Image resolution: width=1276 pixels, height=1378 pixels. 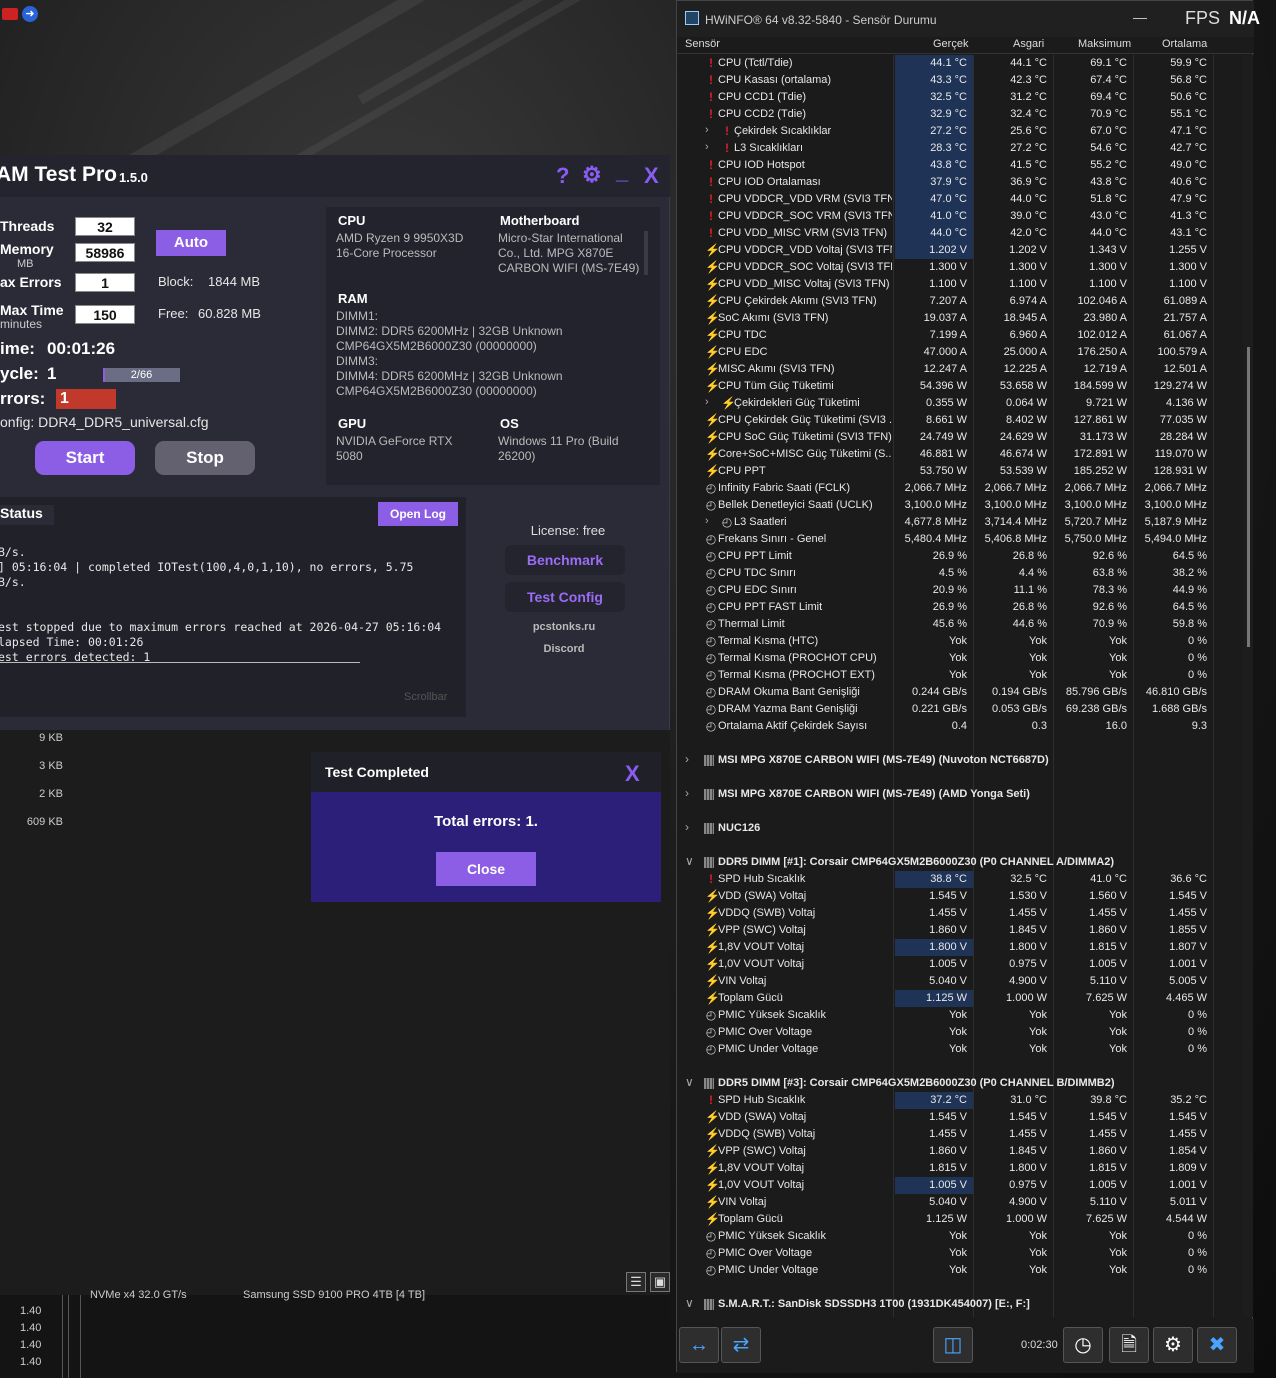 What do you see at coordinates (959, 828) in the screenshot?
I see `sensor-group-row: › NUC126` at bounding box center [959, 828].